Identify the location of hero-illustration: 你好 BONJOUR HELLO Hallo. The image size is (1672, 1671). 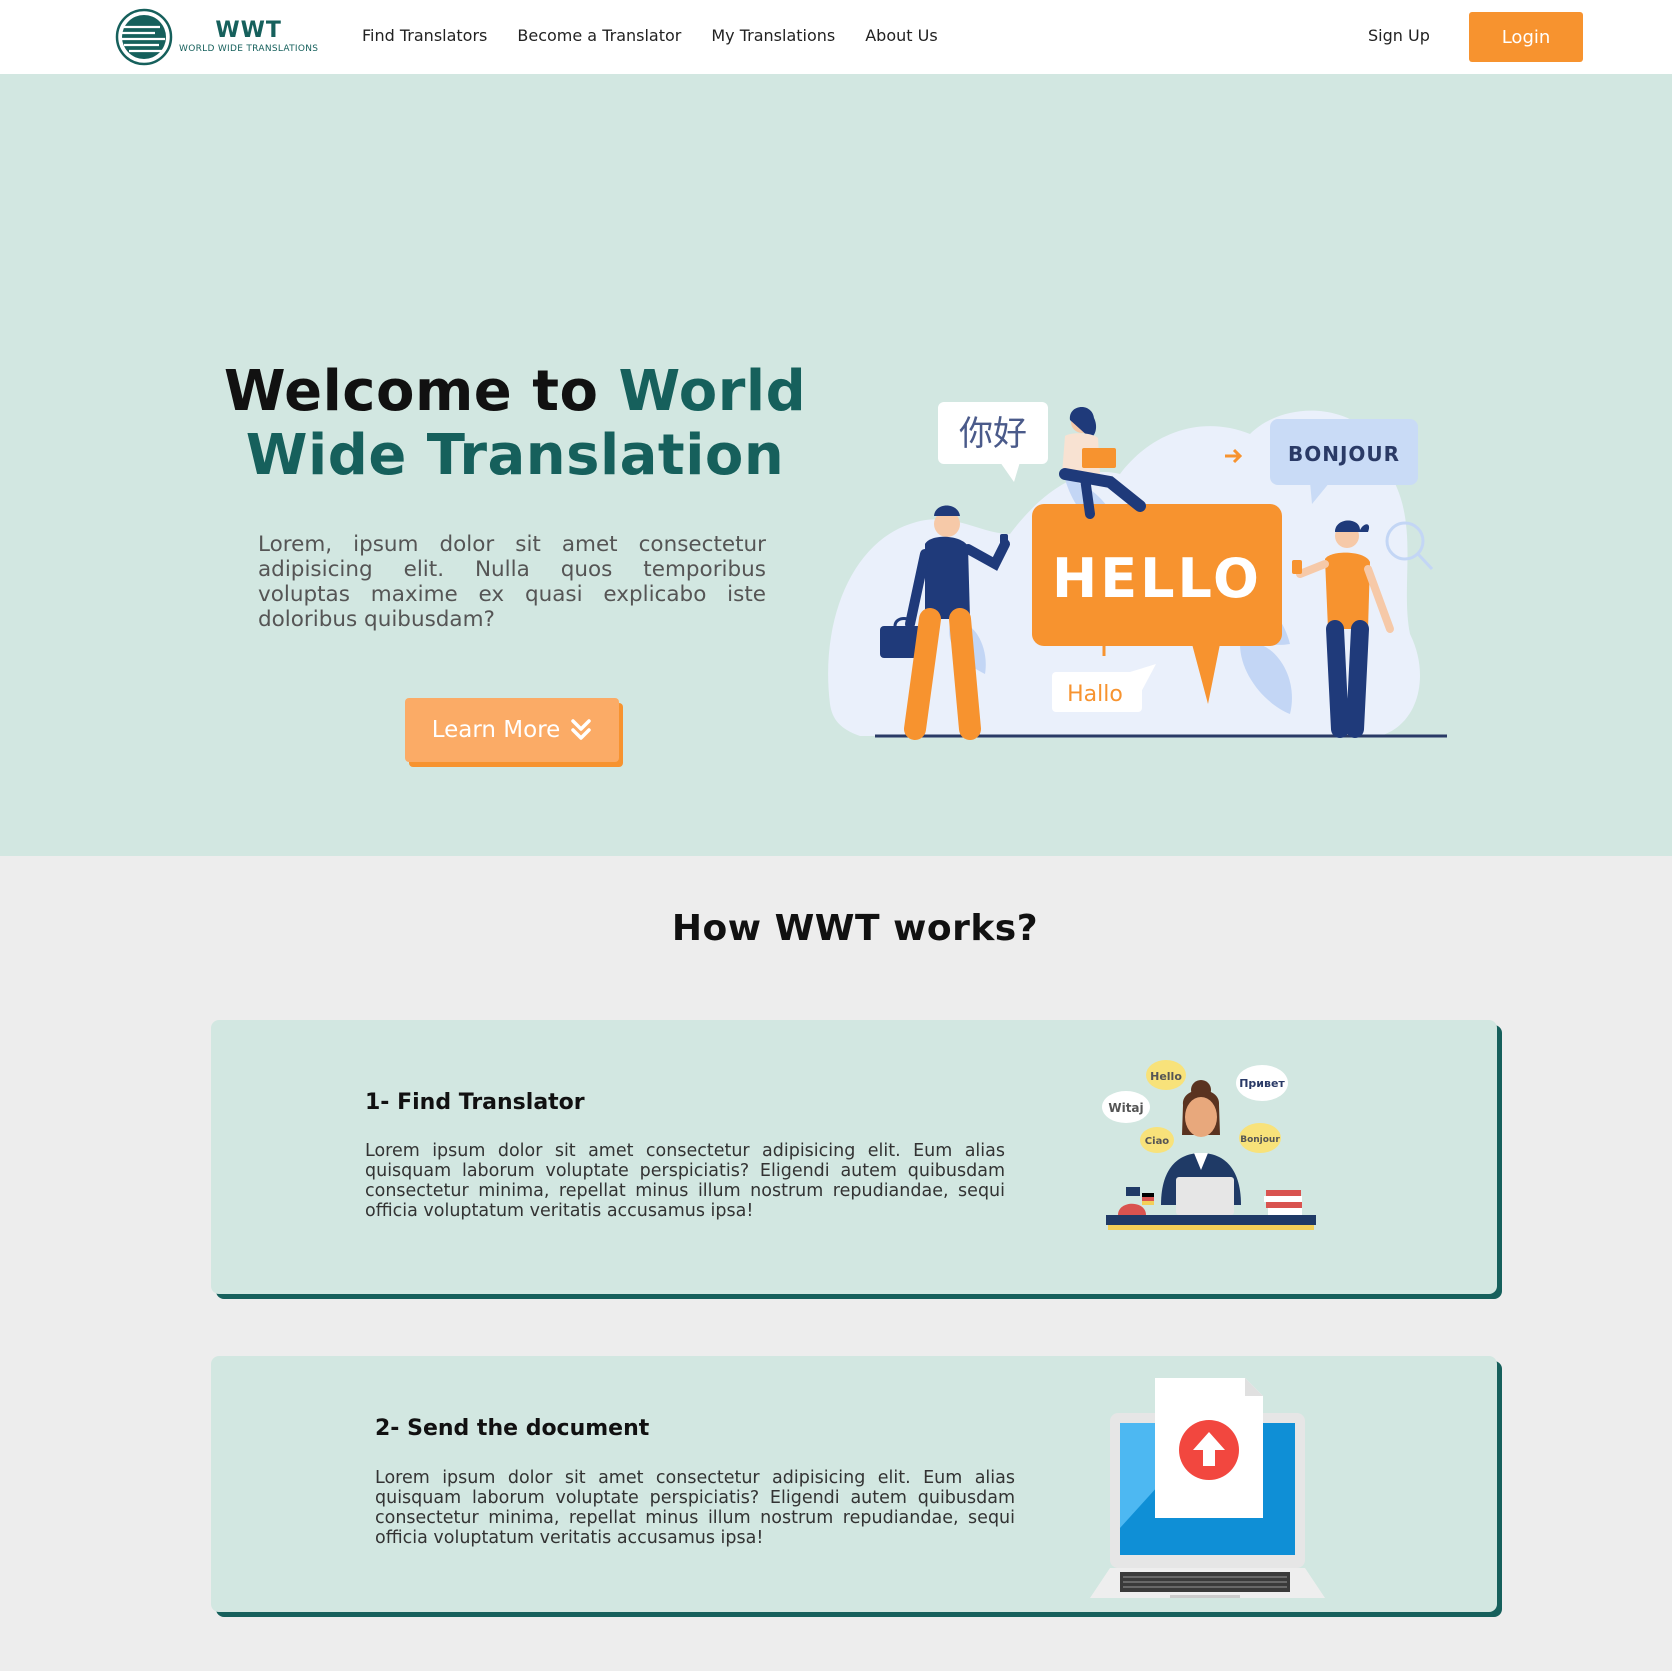
(1137, 571).